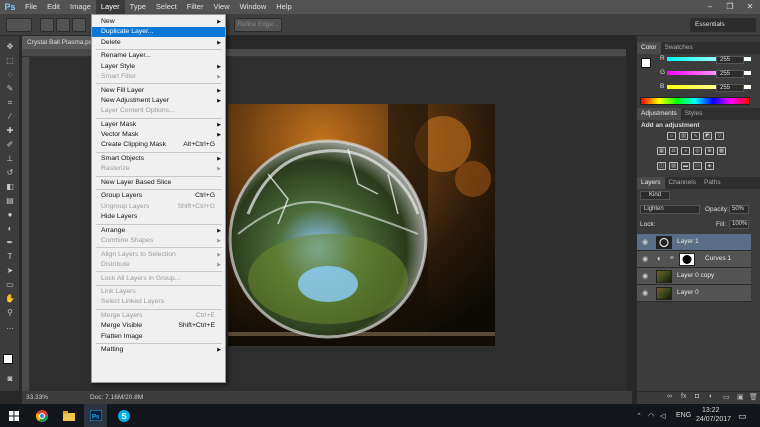 Image resolution: width=760 pixels, height=427 pixels. Describe the element at coordinates (721, 151) in the screenshot. I see `color-lookup-icon: ▩` at that location.